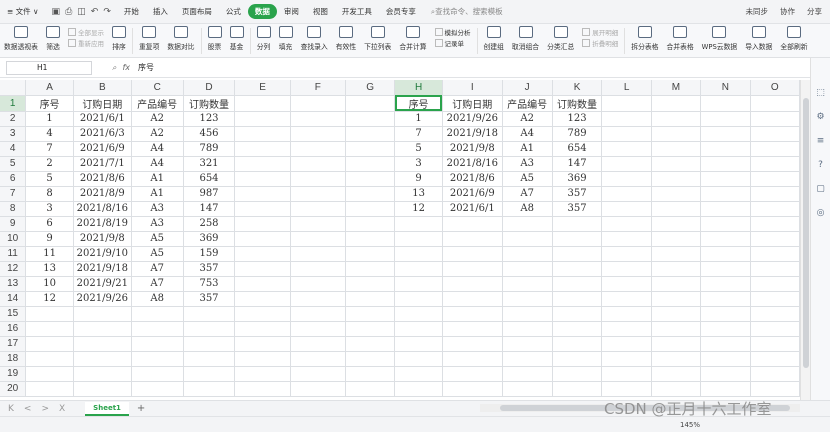 Image resolution: width=830 pixels, height=432 pixels. I want to click on cell-j1: 产品编号, so click(527, 103).